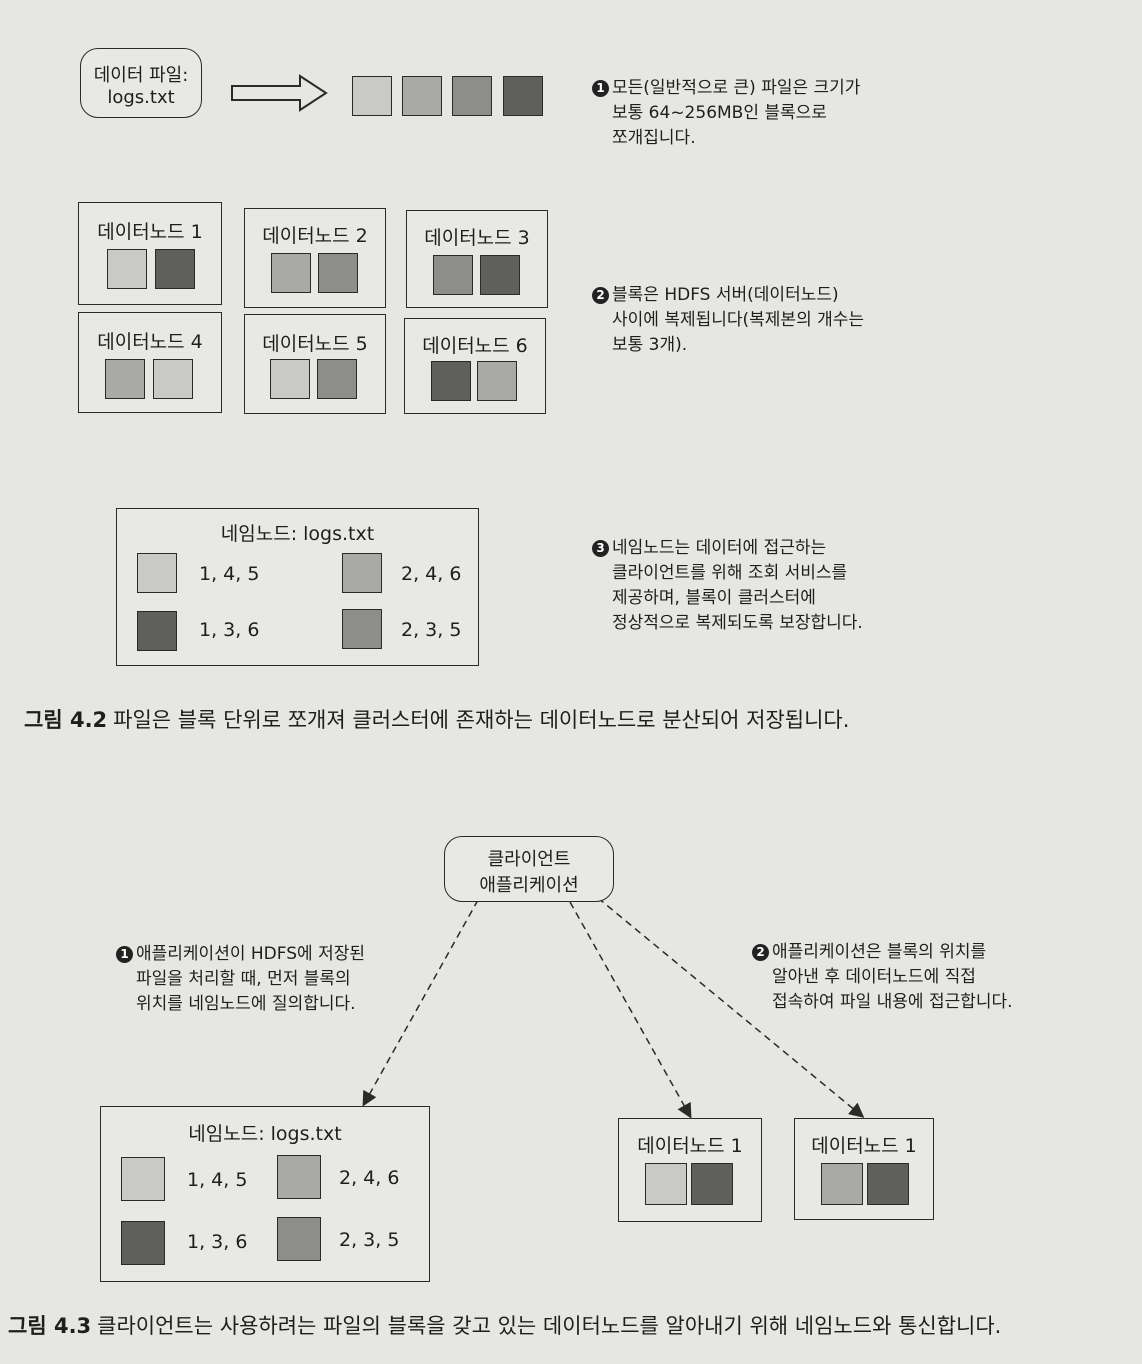  What do you see at coordinates (654, 138) in the screenshot?
I see `note-line: 쪼개집니다.` at bounding box center [654, 138].